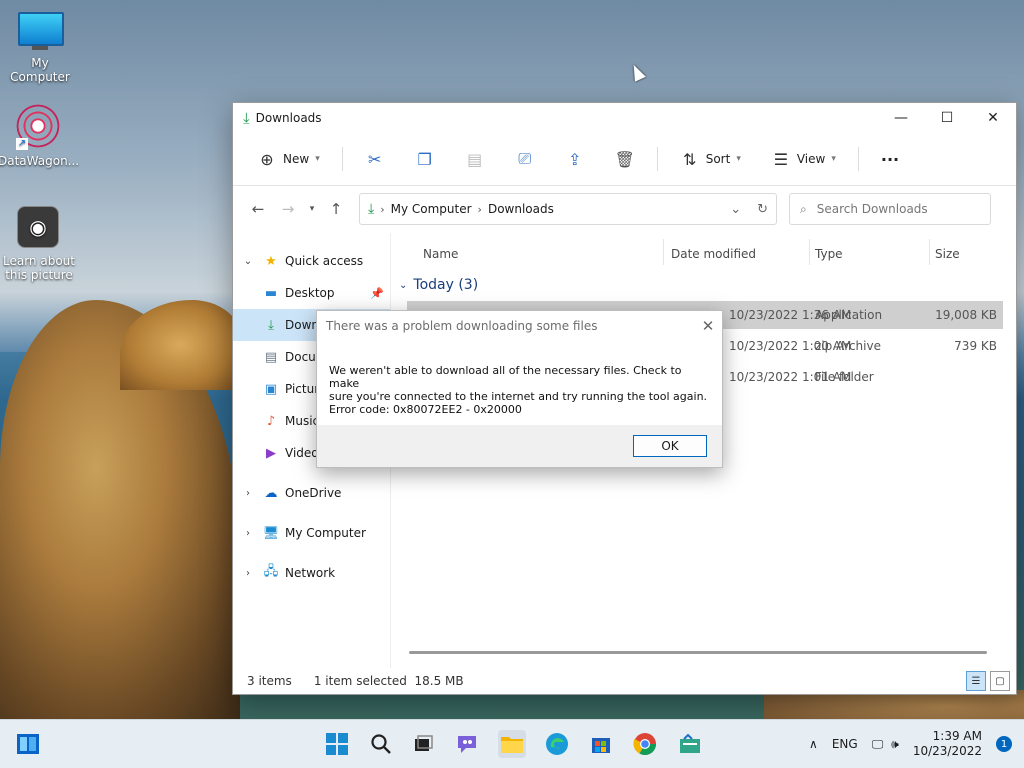 This screenshot has width=1024, height=768. I want to click on store-icon, so click(601, 744).